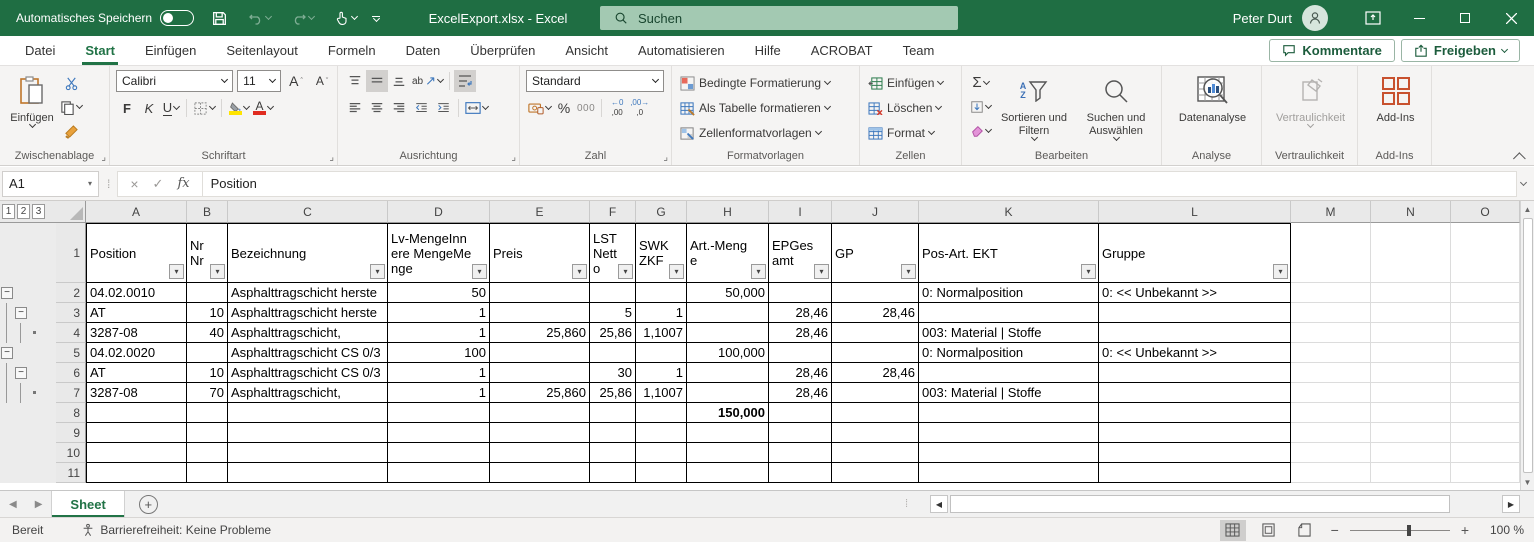 Image resolution: width=1534 pixels, height=542 pixels. Describe the element at coordinates (176, 530) in the screenshot. I see `accessibility-status: Barrierefreiheit: Keine Probleme` at that location.